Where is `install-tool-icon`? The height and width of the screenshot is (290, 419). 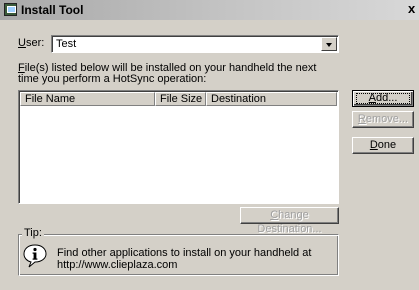
install-tool-icon is located at coordinates (10, 9).